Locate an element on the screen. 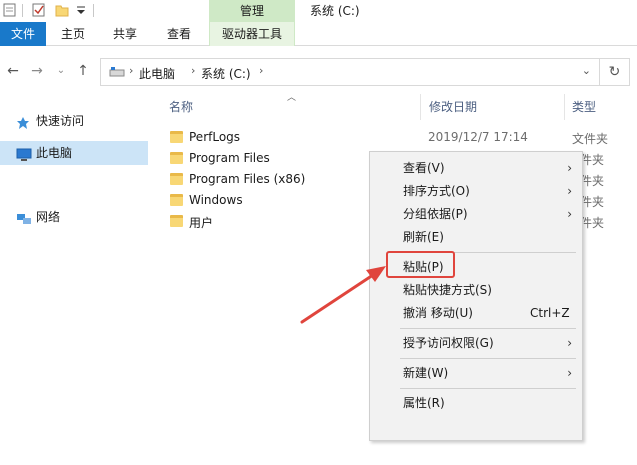 This screenshot has height=465, width=637. pin-icon is located at coordinates (23, 121).